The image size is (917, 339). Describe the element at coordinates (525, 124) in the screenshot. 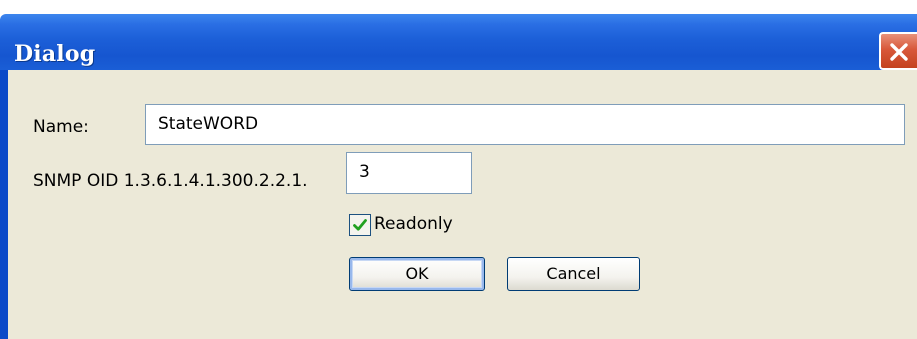

I see `name-input: StateWORD` at that location.